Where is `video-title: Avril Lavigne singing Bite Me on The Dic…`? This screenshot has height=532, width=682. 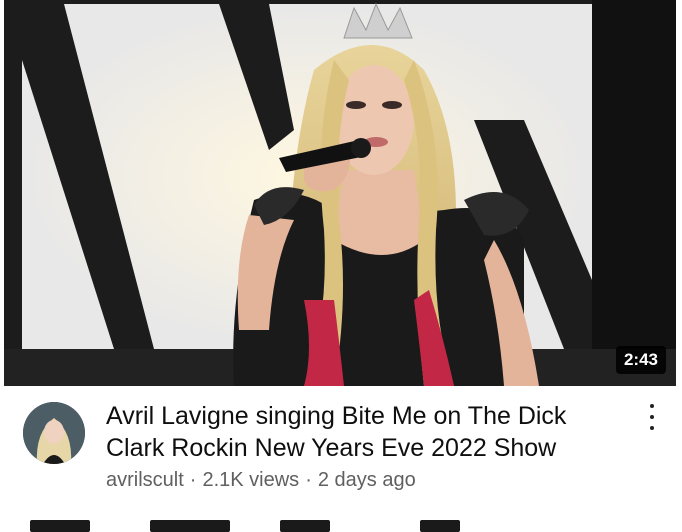 video-title: Avril Lavigne singing Bite Me on The Dic… is located at coordinates (366, 432).